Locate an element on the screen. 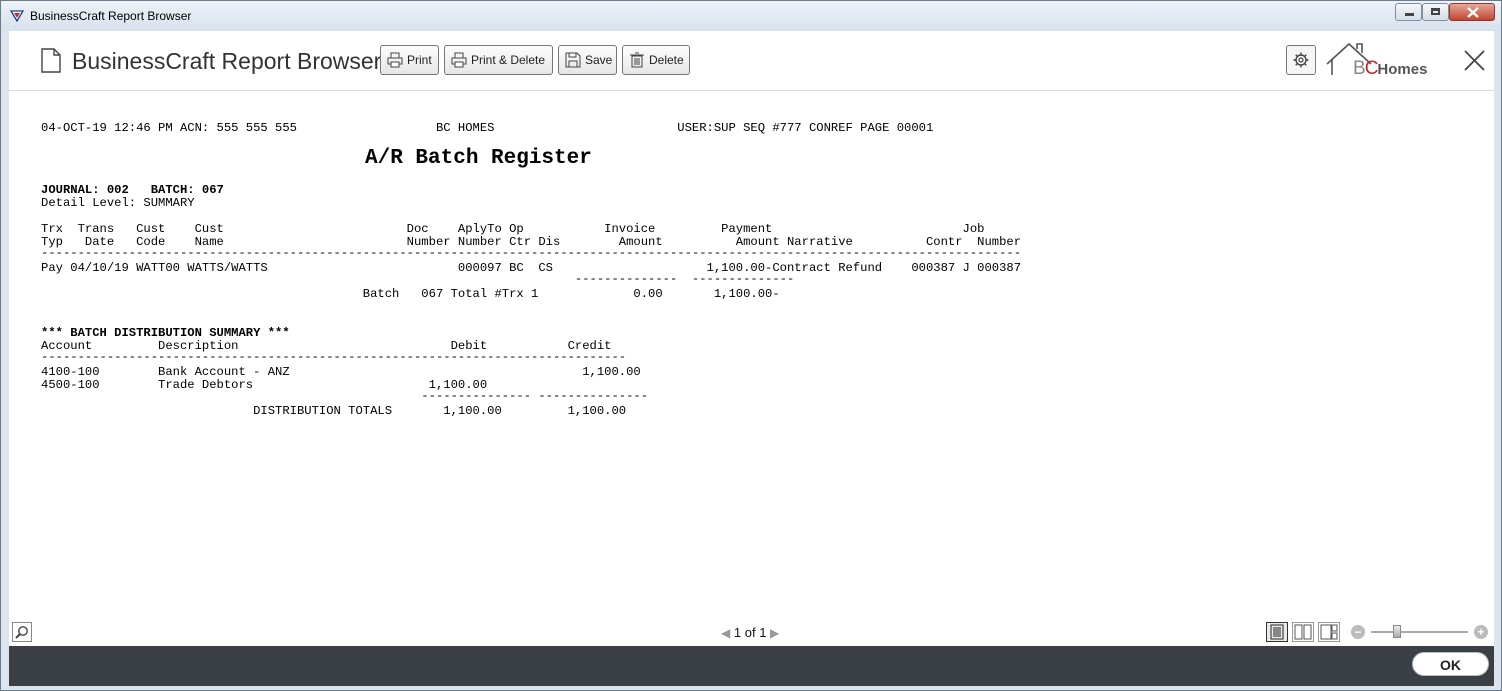  print-delete-button: Print & Delete is located at coordinates (498, 60).